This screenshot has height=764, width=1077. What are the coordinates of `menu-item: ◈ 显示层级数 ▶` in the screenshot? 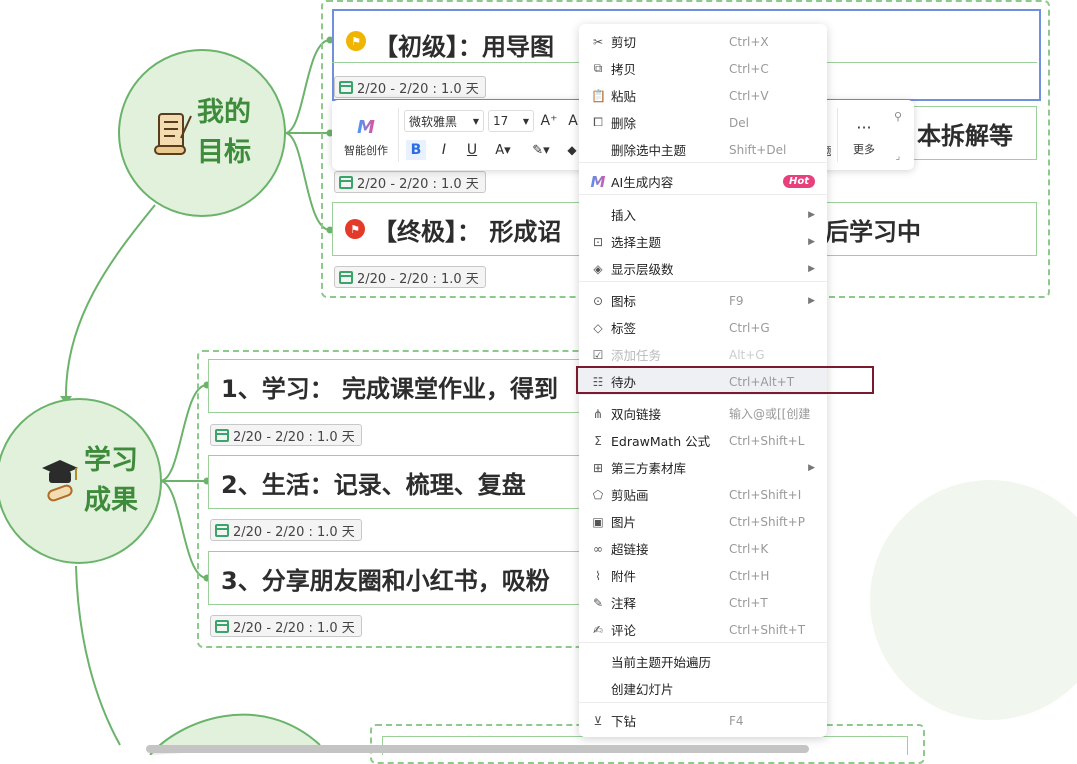 It's located at (703, 268).